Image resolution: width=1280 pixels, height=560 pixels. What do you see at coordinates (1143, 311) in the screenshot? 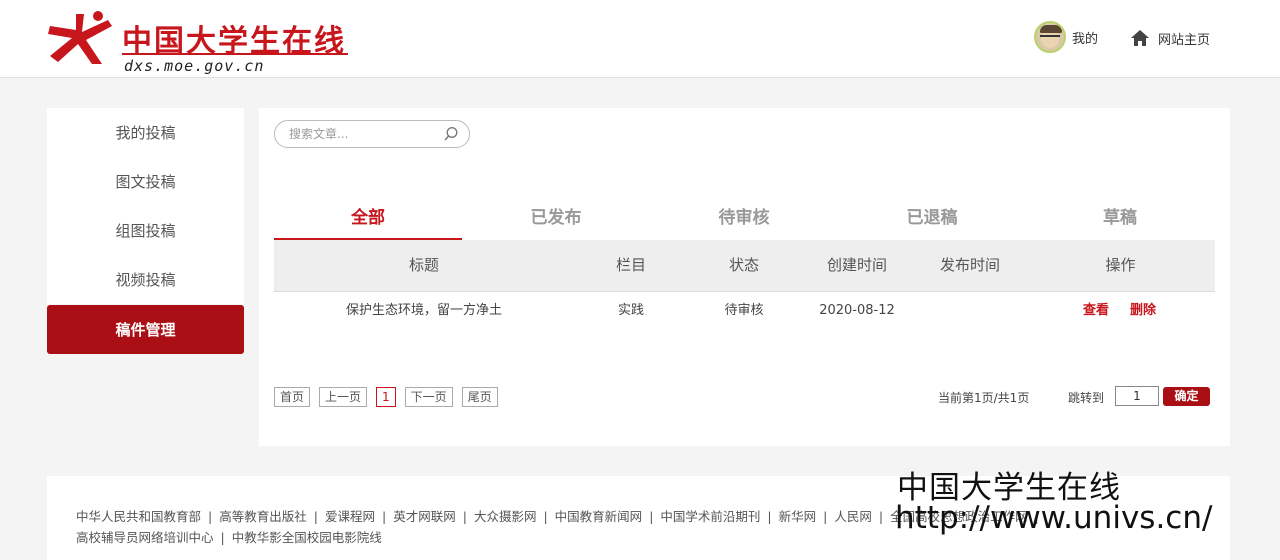
I see `delete-link: 删除` at bounding box center [1143, 311].